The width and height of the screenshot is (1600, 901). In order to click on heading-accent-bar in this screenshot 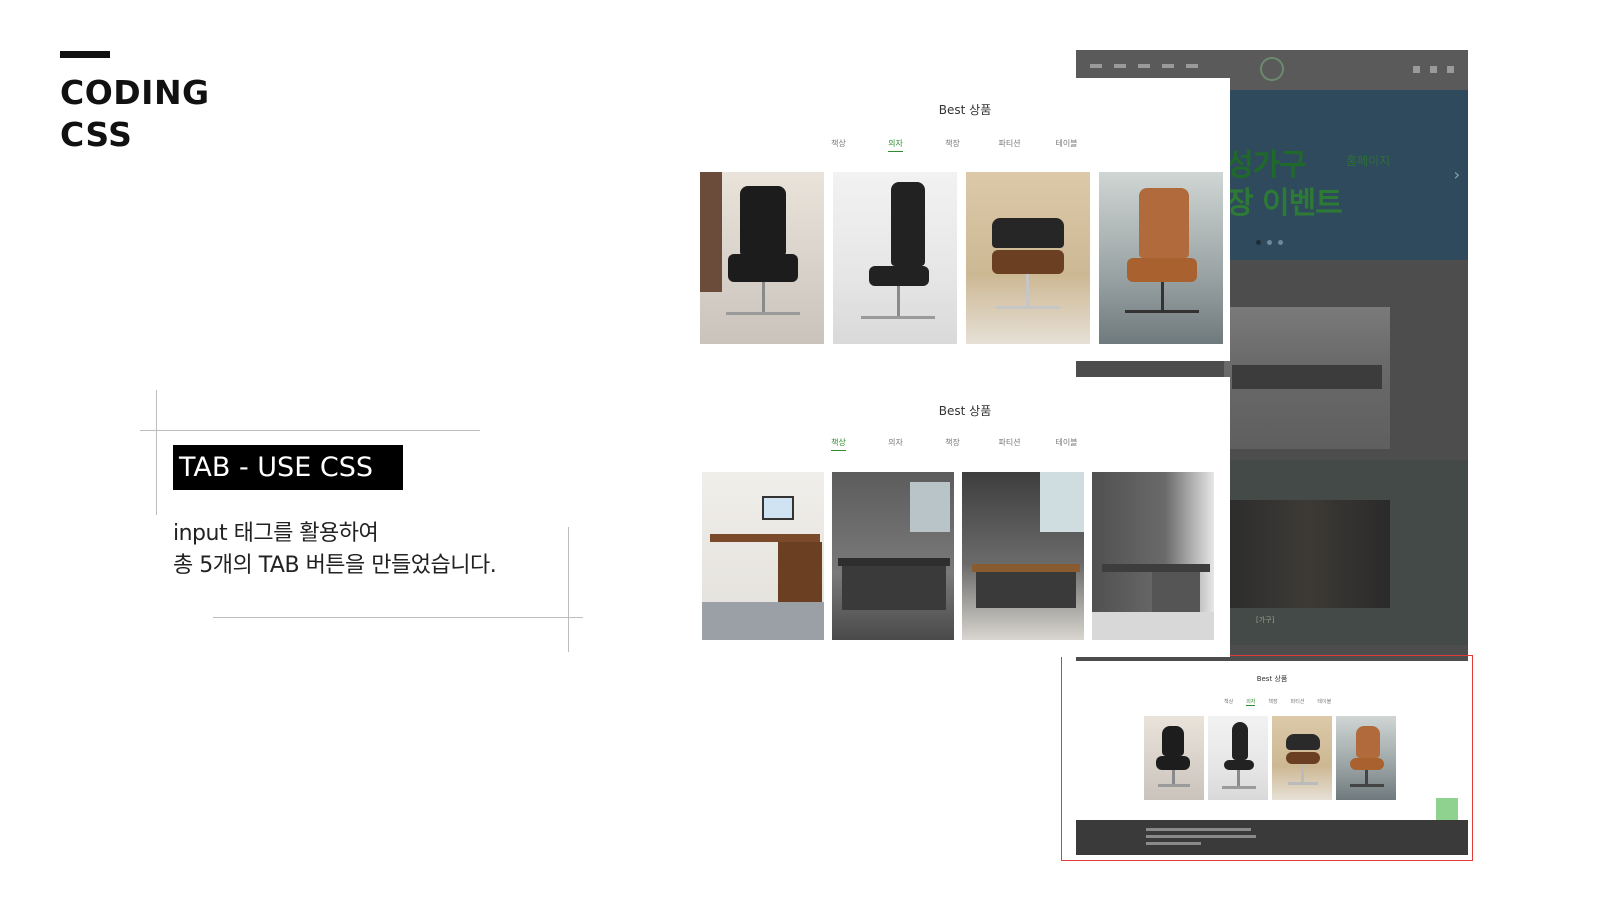, I will do `click(85, 54)`.